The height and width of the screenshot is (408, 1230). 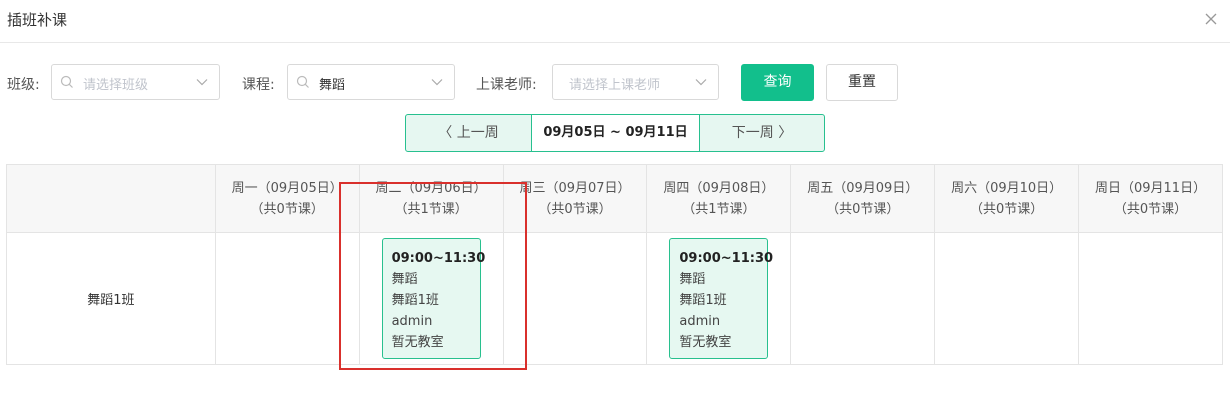 What do you see at coordinates (1007, 298) in the screenshot?
I see `day-cell-sat` at bounding box center [1007, 298].